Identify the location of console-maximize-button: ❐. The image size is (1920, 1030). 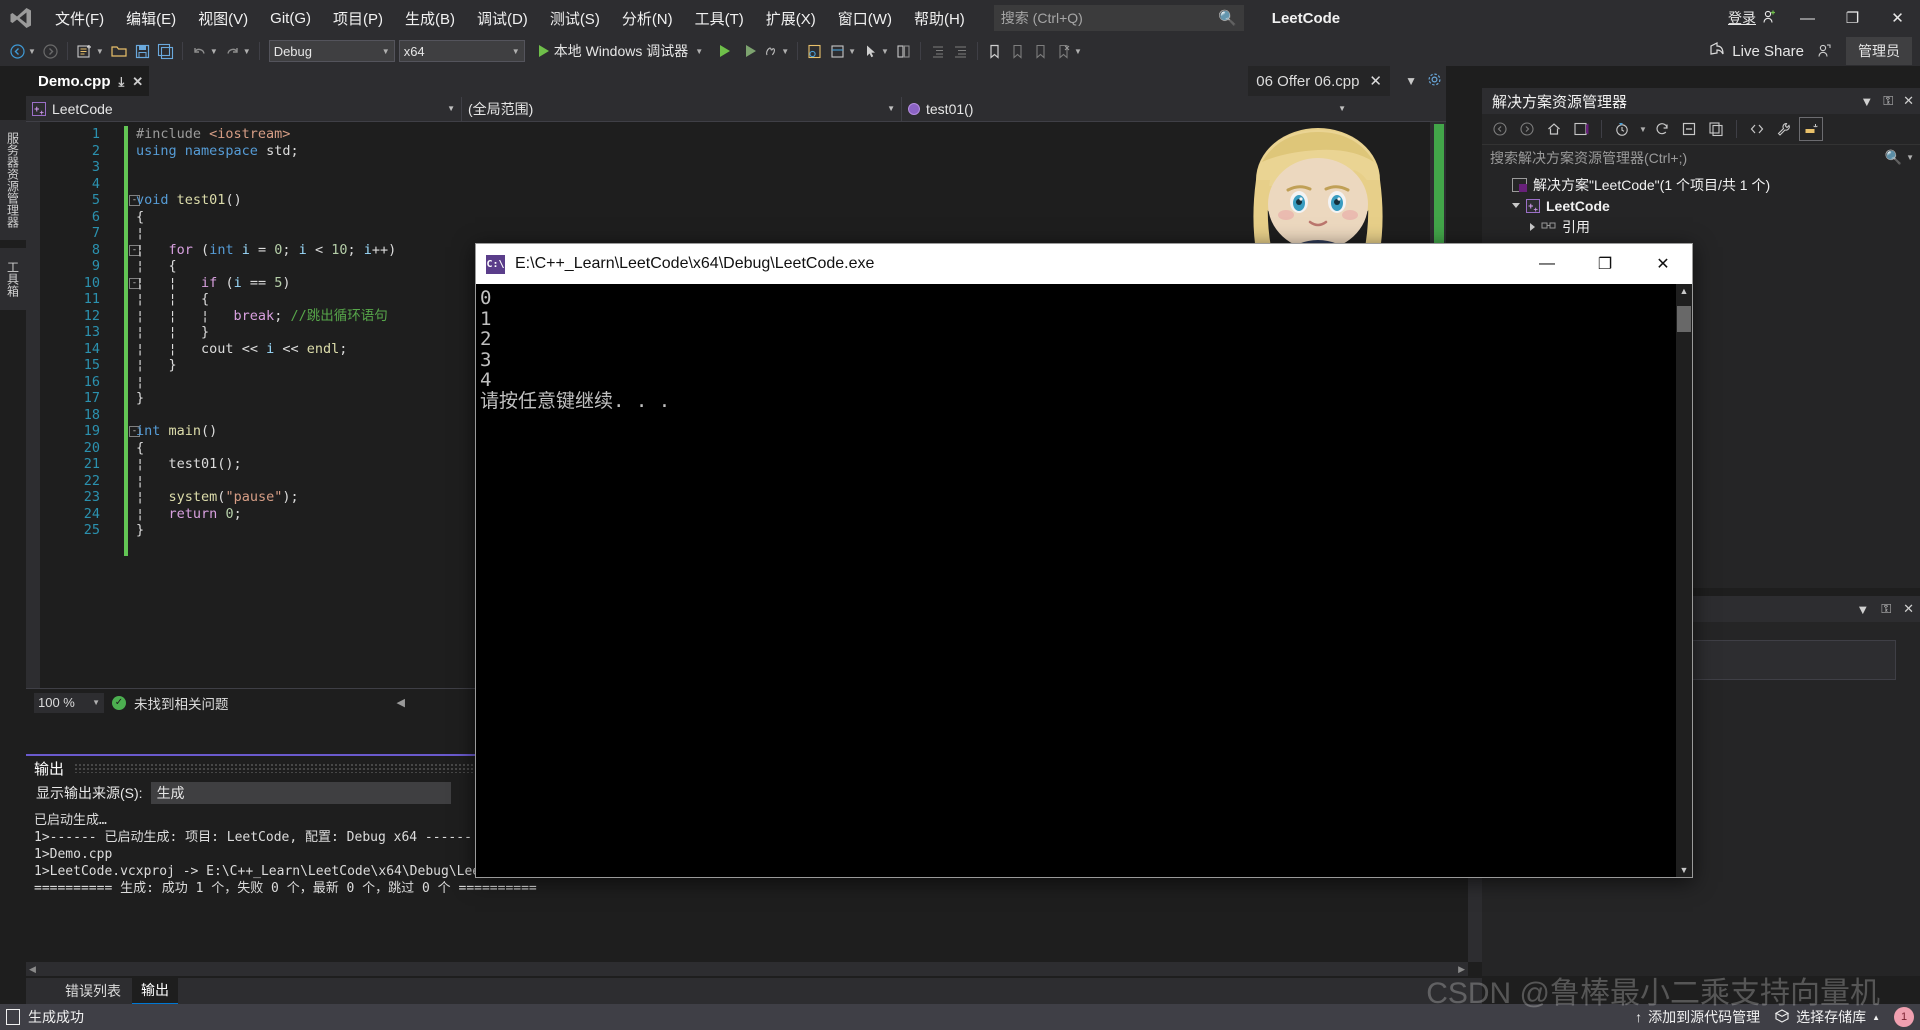
(1605, 264).